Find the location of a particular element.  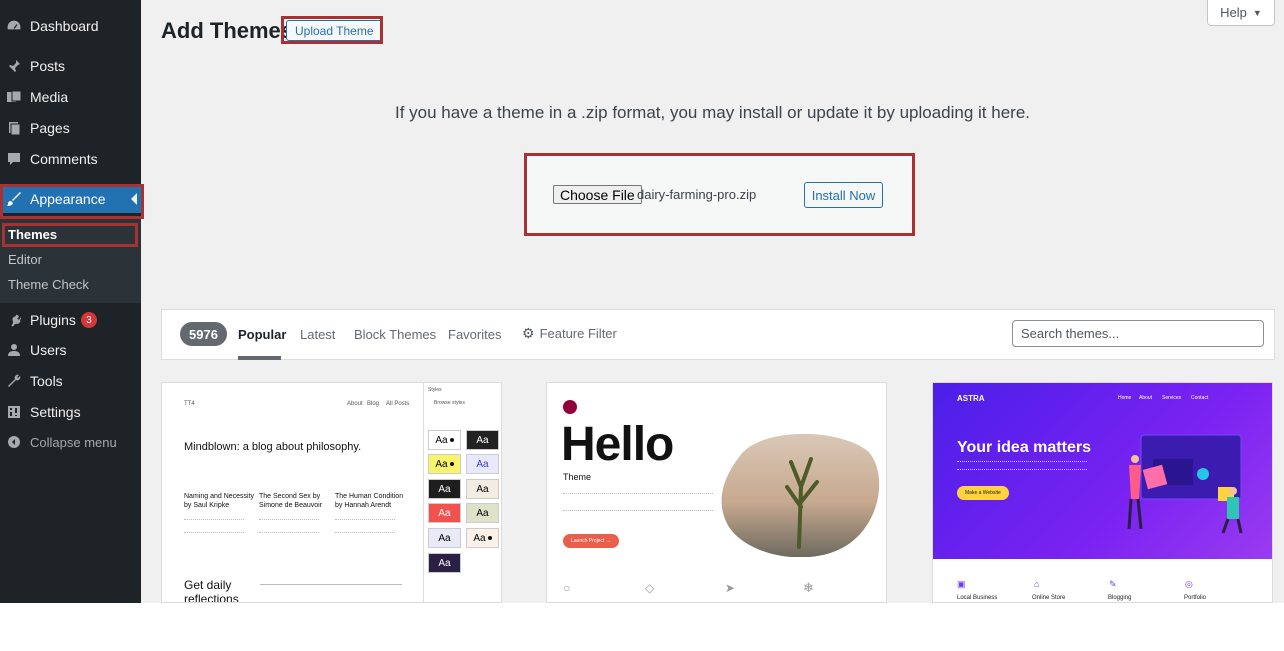

astra-feature-label: Online Store is located at coordinates (1049, 598).